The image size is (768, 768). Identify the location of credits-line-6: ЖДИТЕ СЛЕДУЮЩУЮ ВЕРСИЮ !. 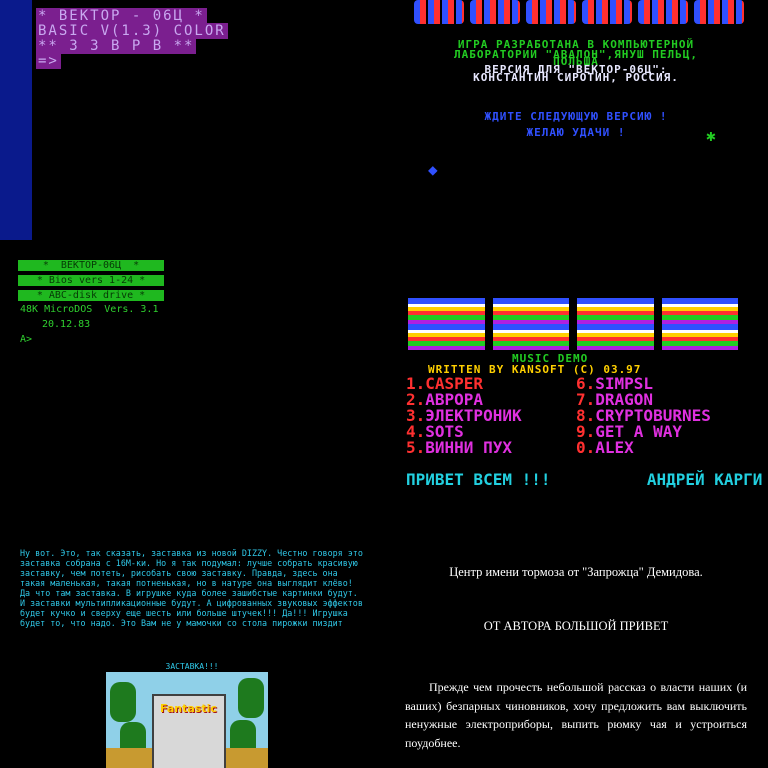
(576, 116).